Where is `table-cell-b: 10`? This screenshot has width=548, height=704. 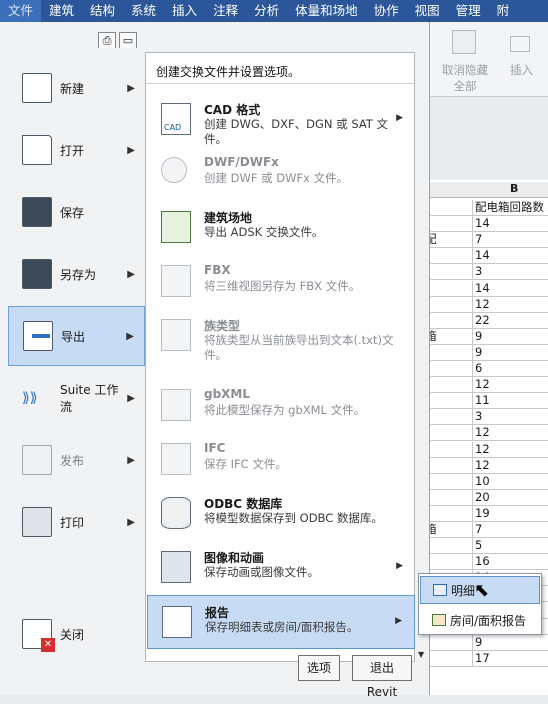
table-cell-b: 10 is located at coordinates (510, 481).